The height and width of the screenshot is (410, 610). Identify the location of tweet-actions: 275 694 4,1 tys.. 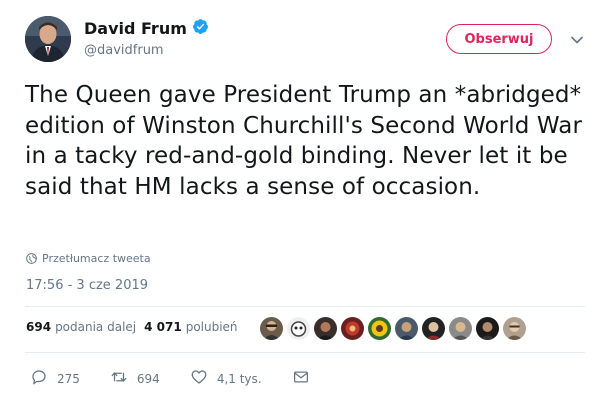
(185, 378).